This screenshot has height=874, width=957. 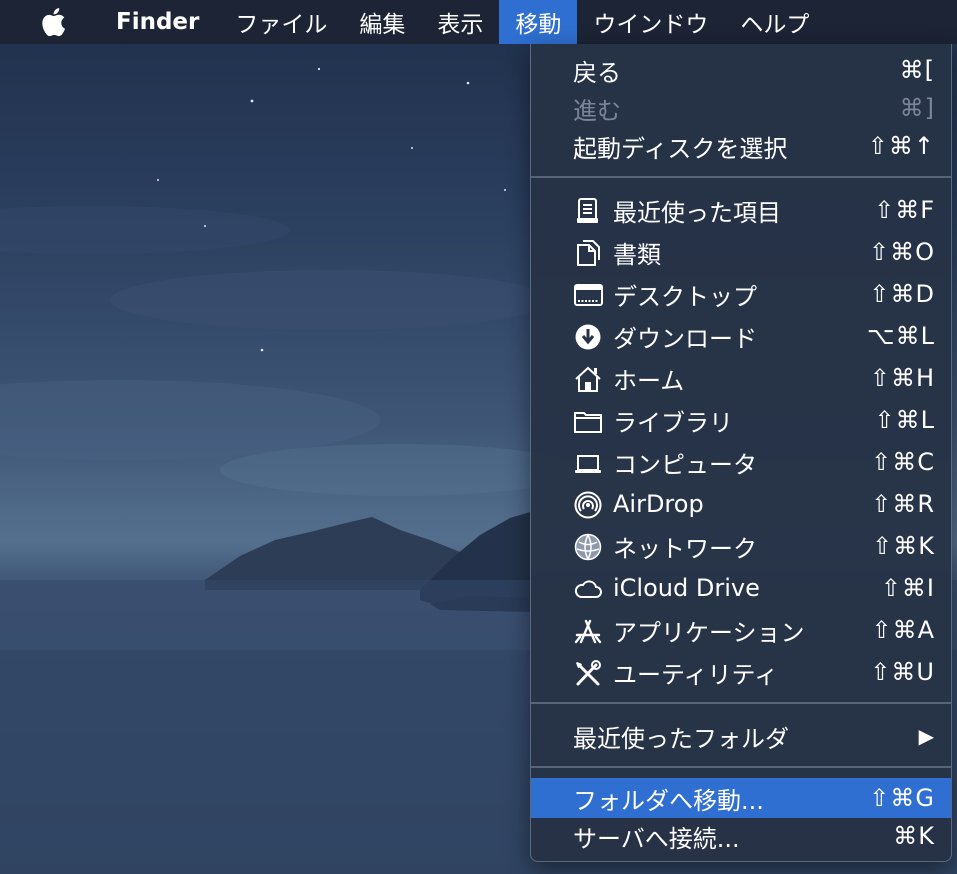 I want to click on menu-go: 移動, so click(x=538, y=22).